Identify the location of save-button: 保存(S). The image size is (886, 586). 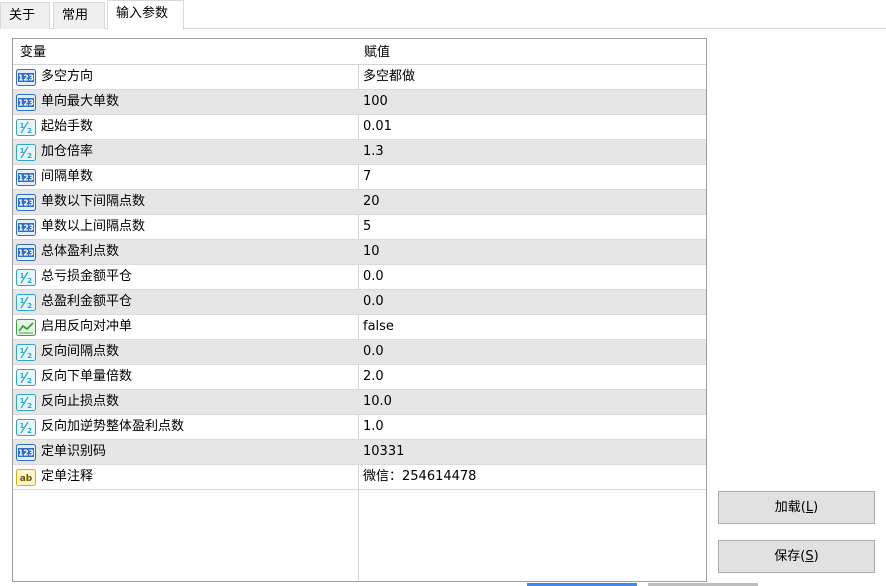
(796, 556).